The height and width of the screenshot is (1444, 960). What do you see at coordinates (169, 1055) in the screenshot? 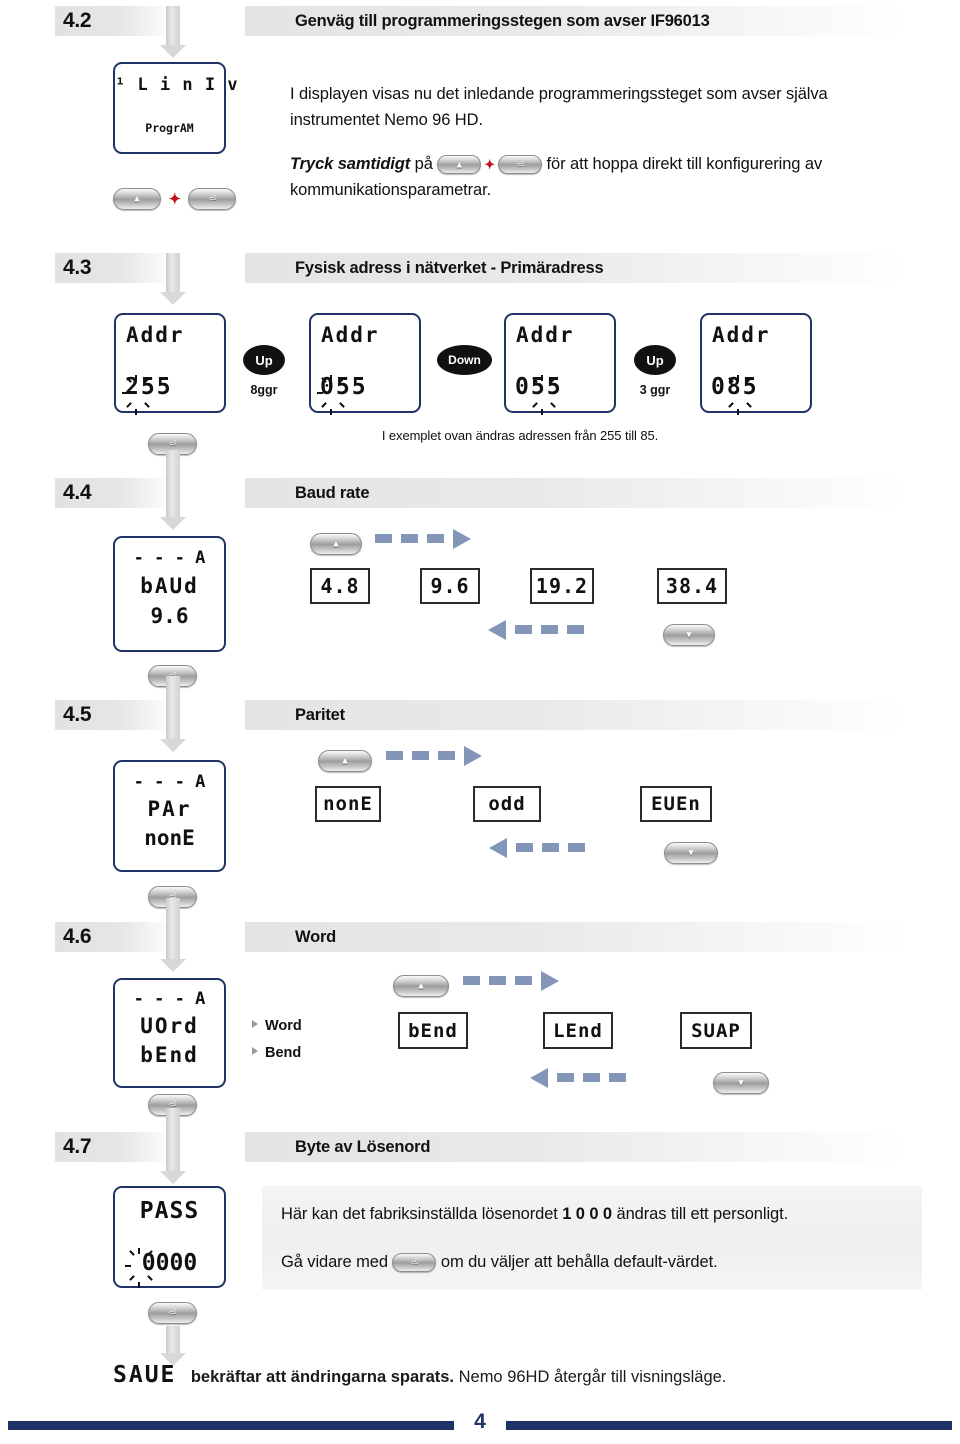
I see `lcd-line-3: bEnd` at bounding box center [169, 1055].